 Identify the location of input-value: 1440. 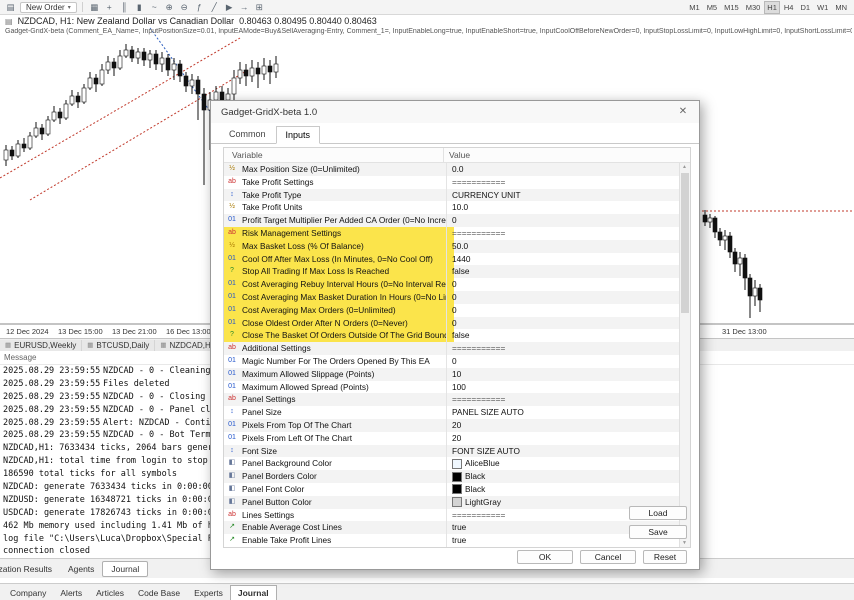
(568, 259).